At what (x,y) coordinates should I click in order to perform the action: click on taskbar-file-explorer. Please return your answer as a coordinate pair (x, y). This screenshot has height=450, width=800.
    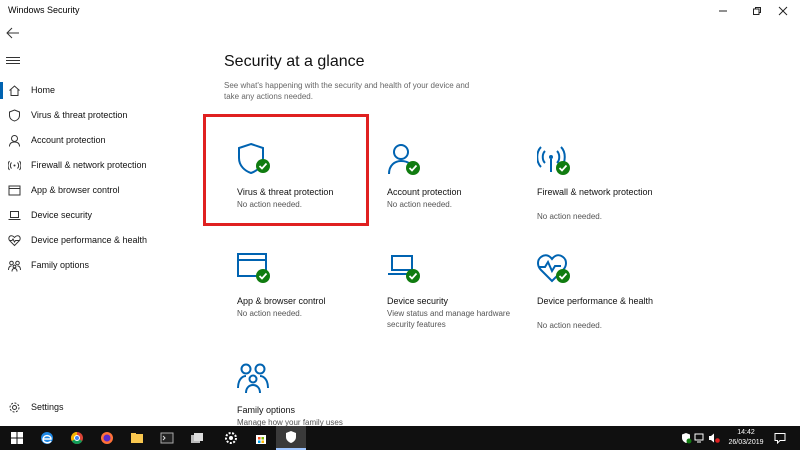
    Looking at the image, I should click on (137, 438).